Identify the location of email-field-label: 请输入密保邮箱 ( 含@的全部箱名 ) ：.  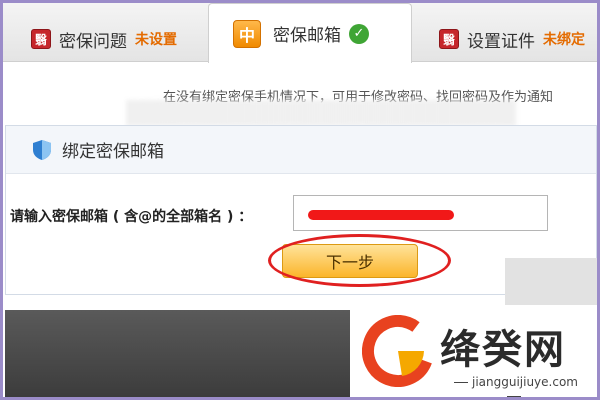
(131, 217).